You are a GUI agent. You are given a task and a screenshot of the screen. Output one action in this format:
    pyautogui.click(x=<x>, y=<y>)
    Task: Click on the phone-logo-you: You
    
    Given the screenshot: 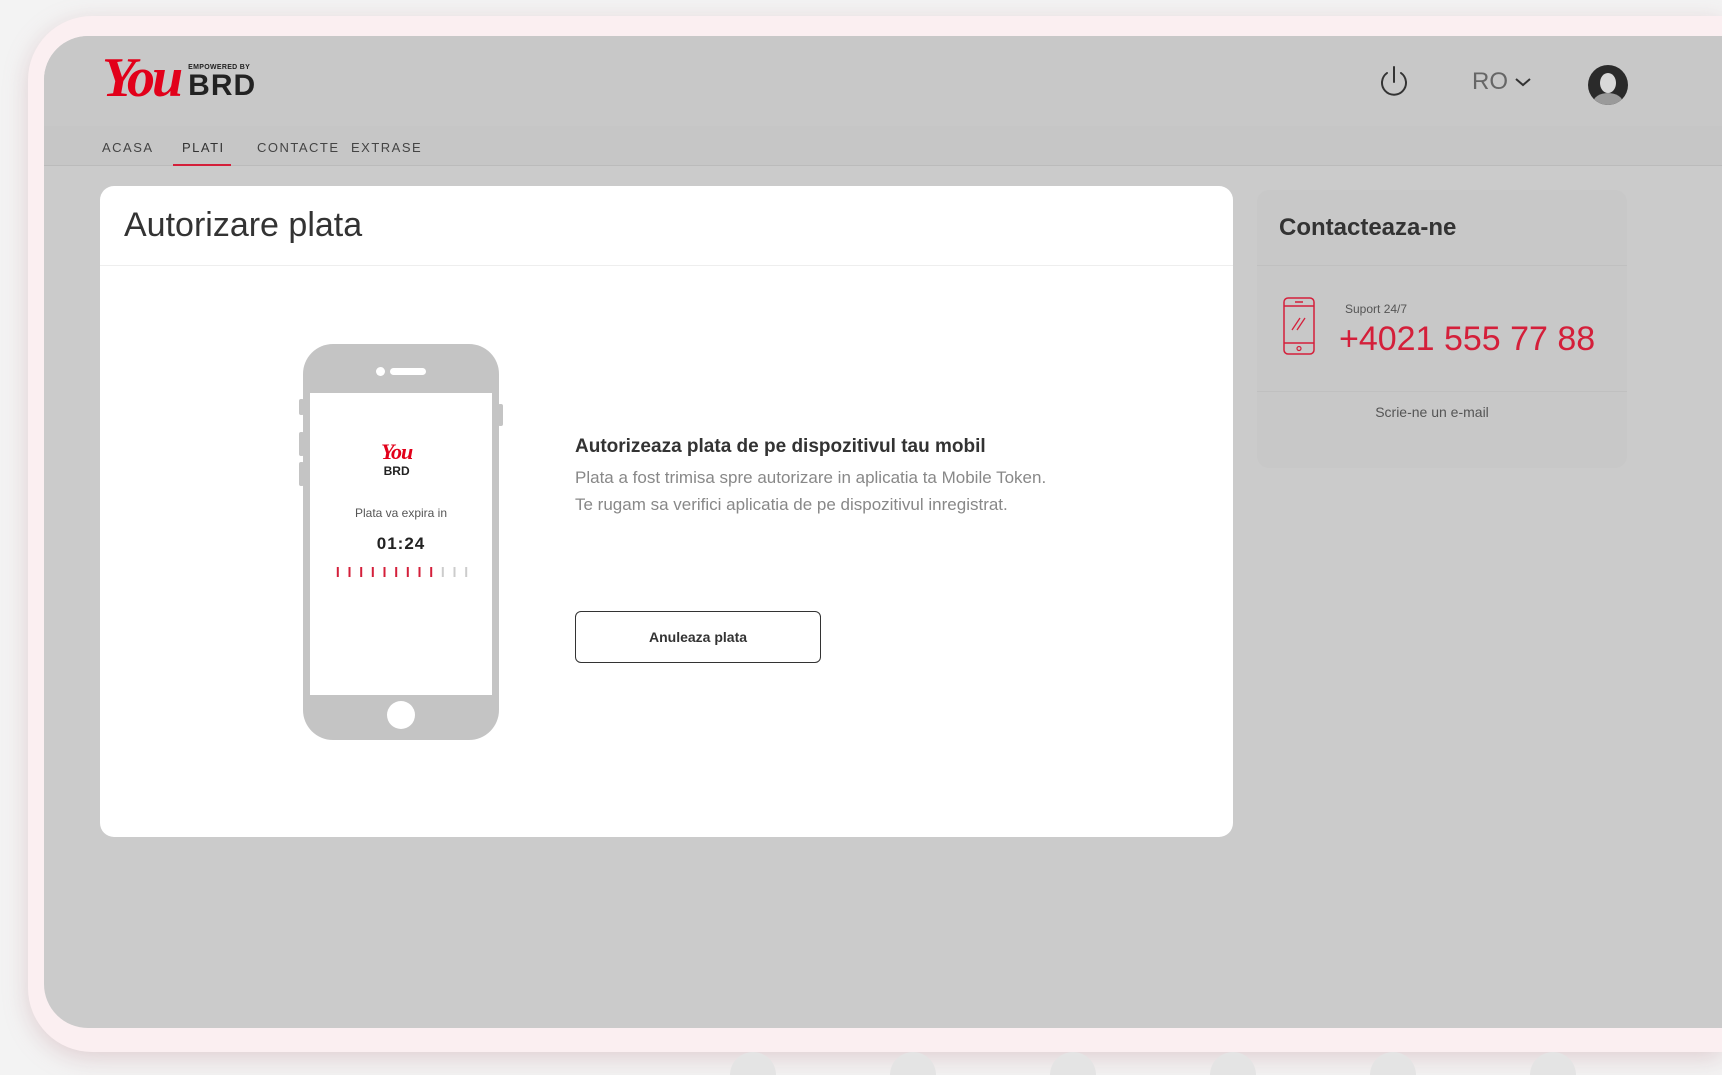 What is the action you would take?
    pyautogui.click(x=397, y=451)
    